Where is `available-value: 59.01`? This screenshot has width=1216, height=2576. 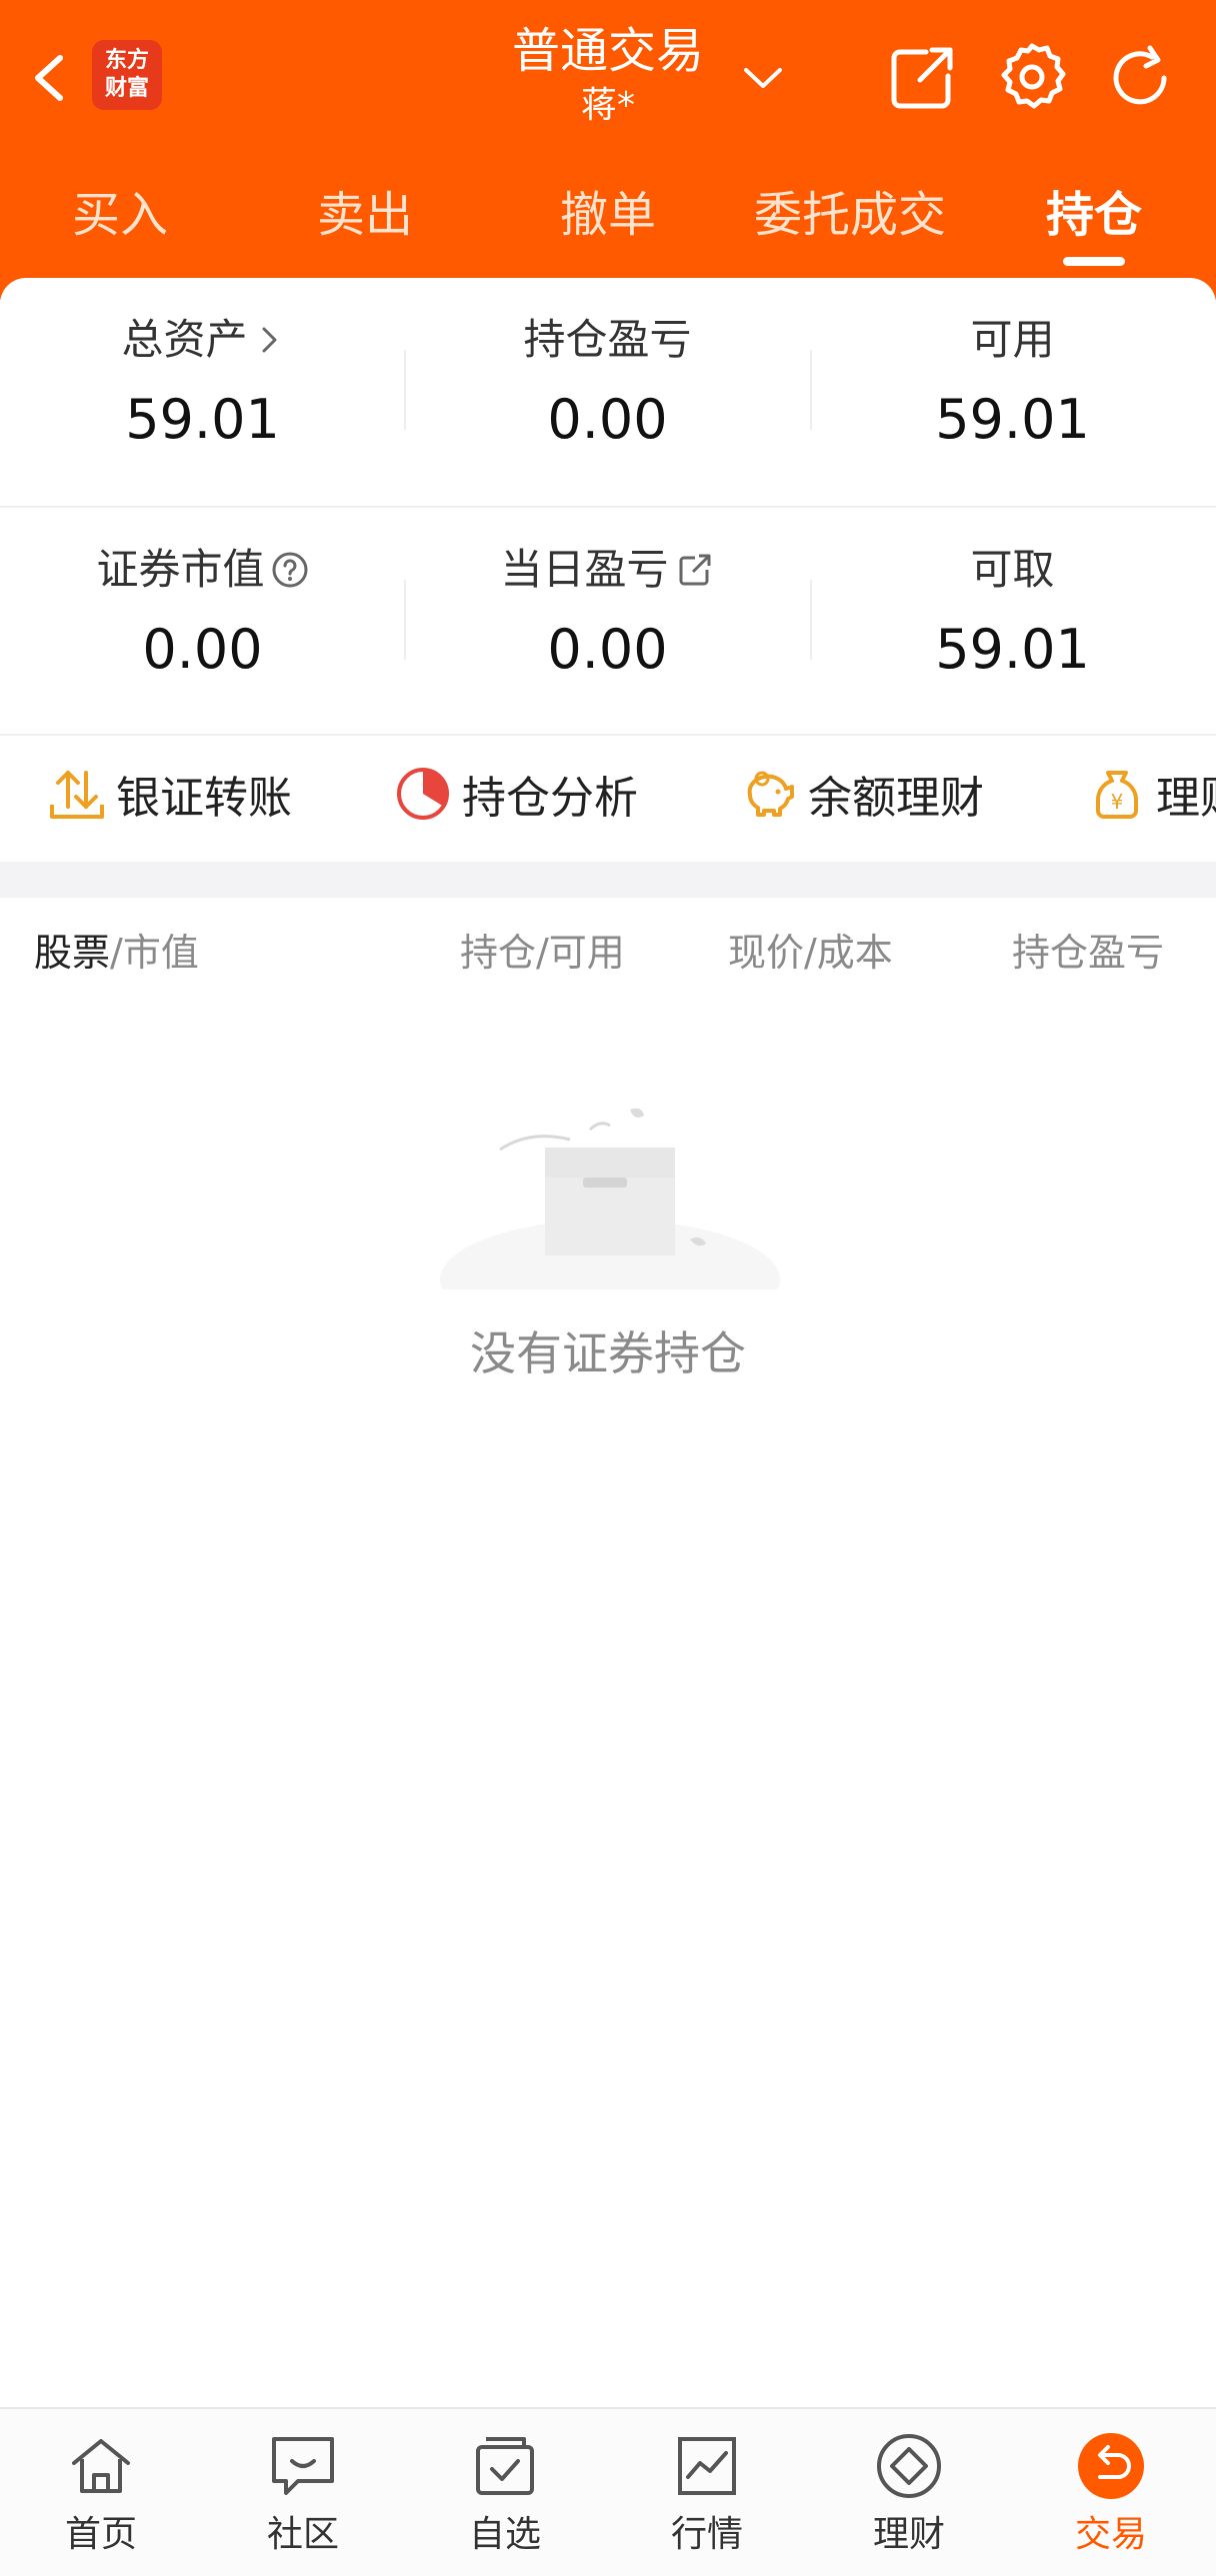 available-value: 59.01 is located at coordinates (1012, 419).